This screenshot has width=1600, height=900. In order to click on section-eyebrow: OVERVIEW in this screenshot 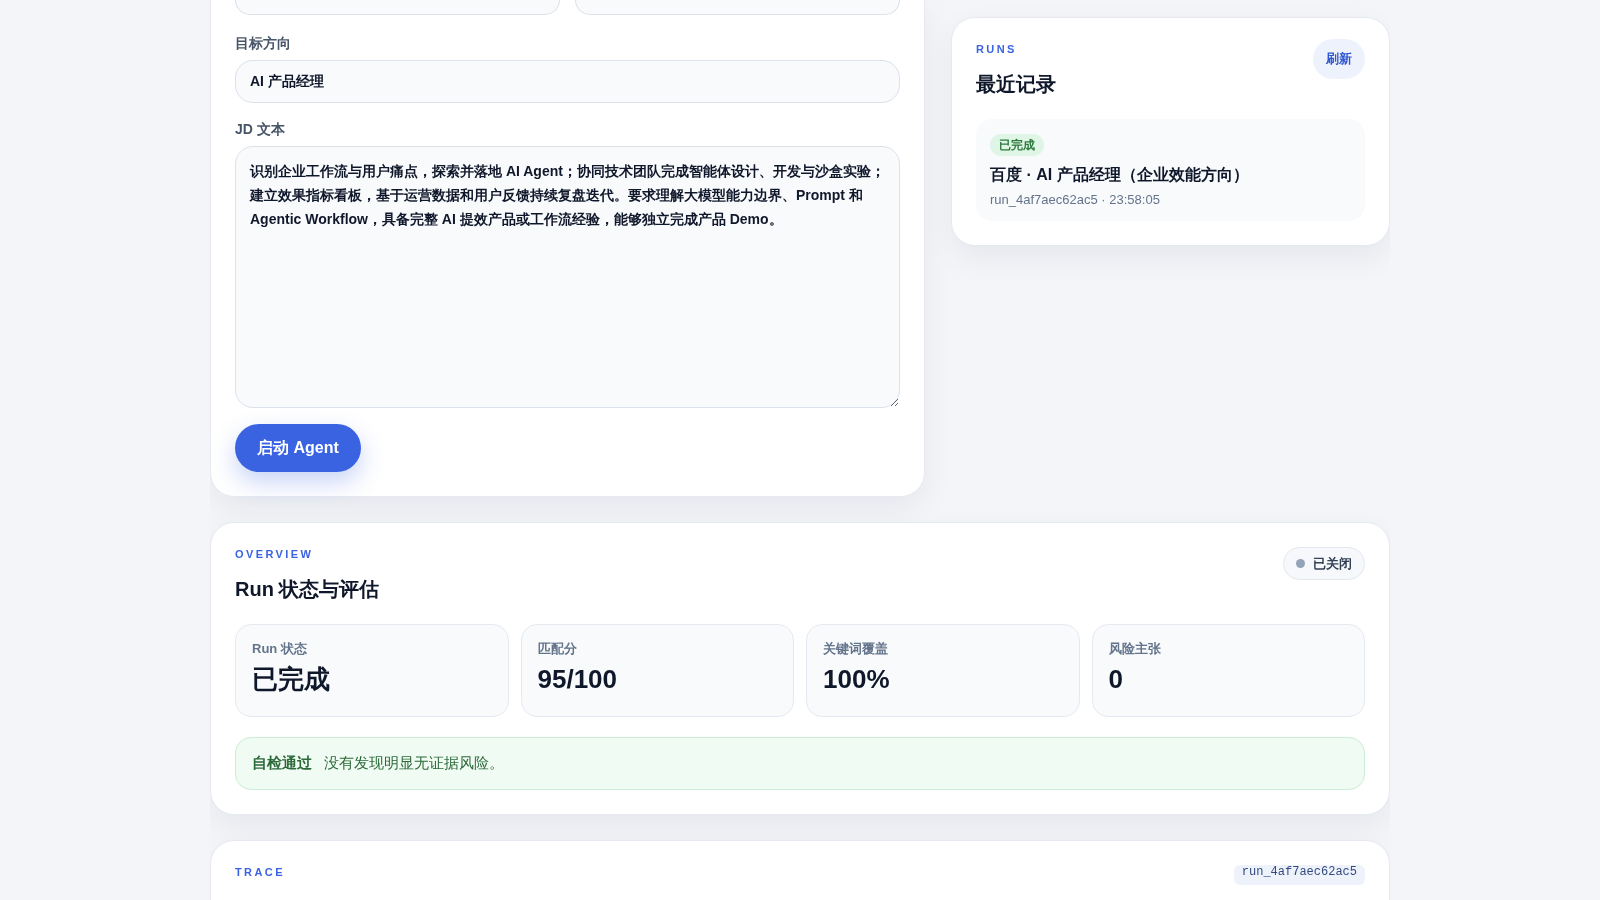, I will do `click(274, 554)`.